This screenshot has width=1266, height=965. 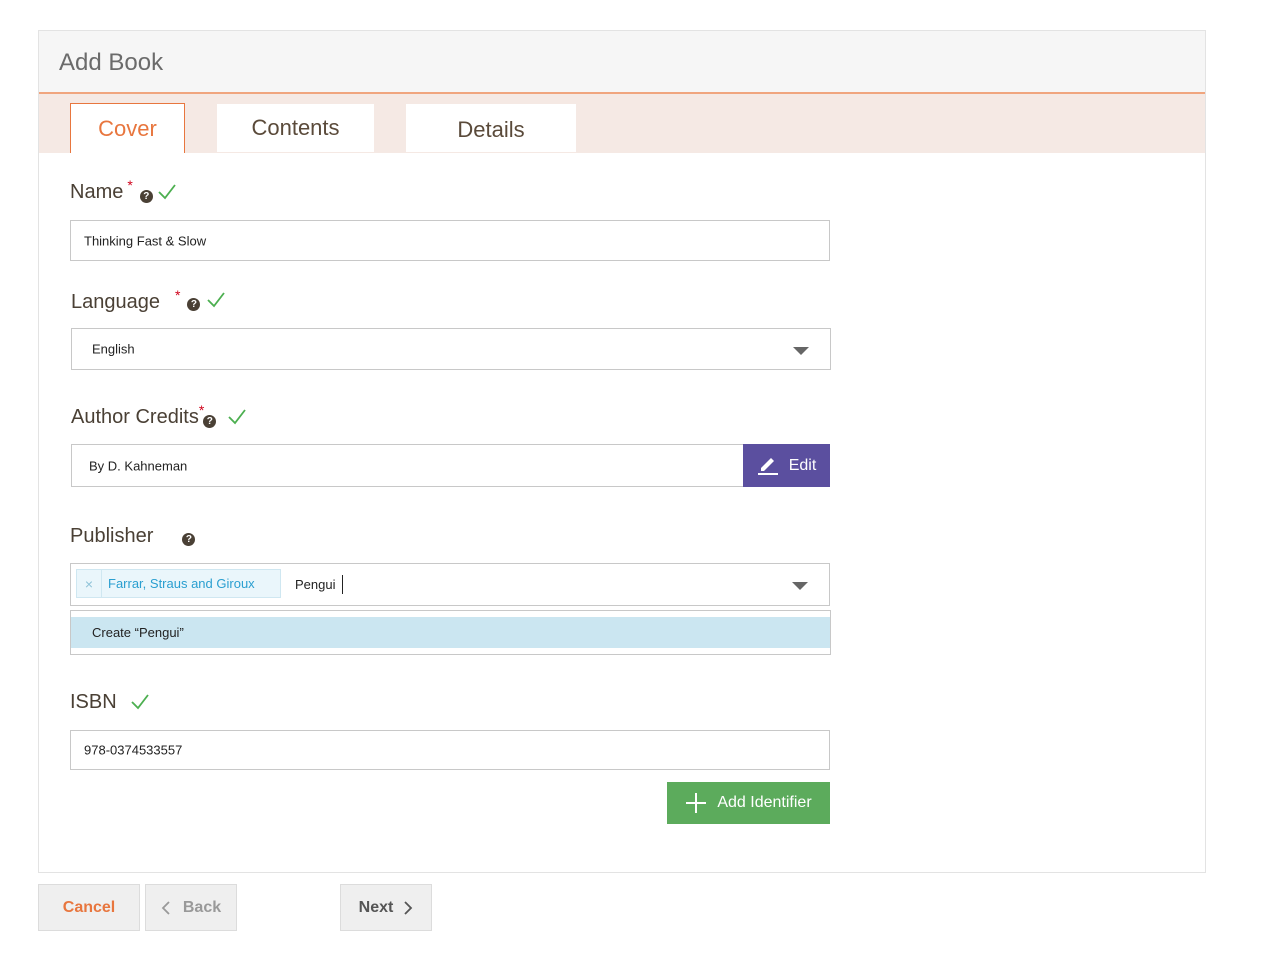 I want to click on isbn-value: 978-0374533557, so click(x=133, y=750).